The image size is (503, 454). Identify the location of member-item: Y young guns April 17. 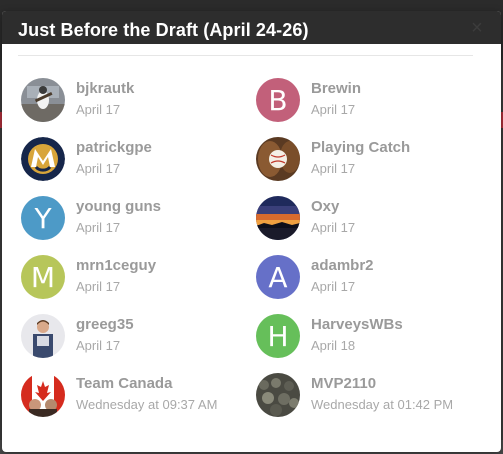
(136, 220).